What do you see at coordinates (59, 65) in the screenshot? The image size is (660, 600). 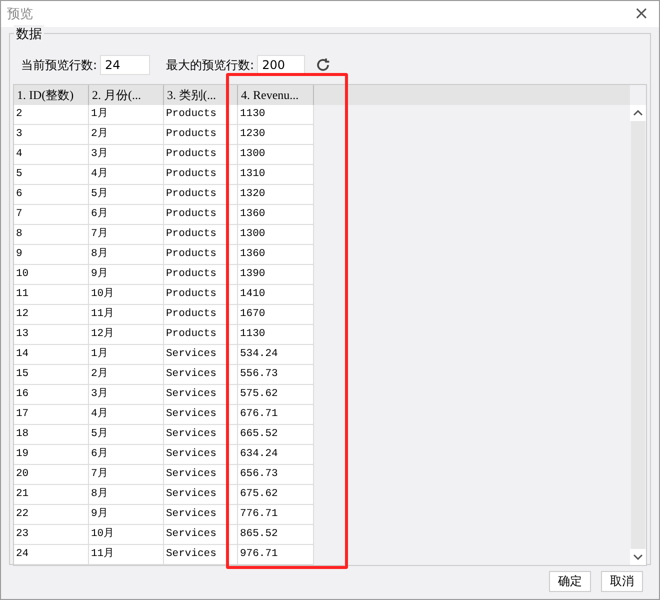 I see `field-label: 当前预览行数:` at bounding box center [59, 65].